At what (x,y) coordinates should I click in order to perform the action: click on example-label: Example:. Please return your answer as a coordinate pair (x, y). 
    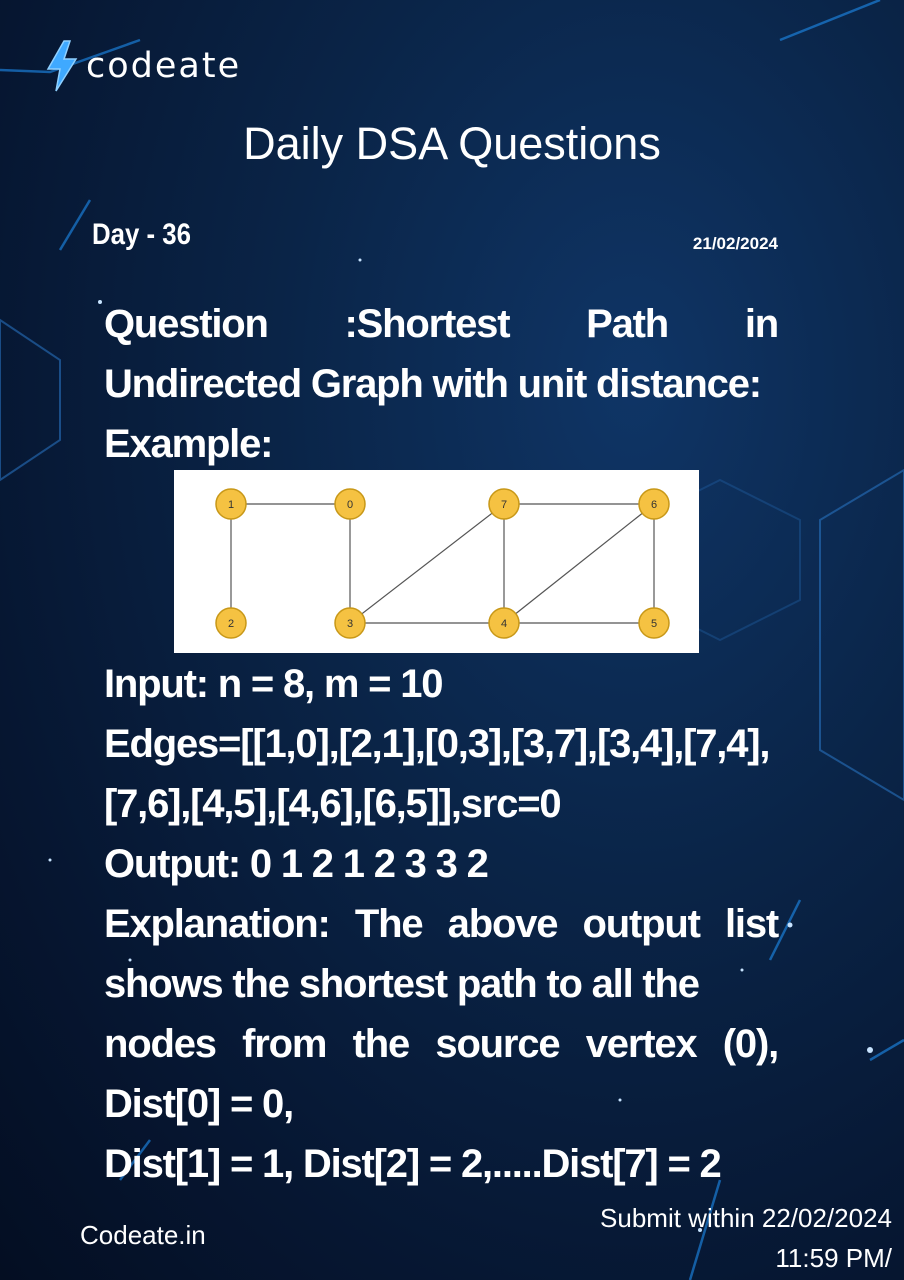
    Looking at the image, I should click on (188, 444).